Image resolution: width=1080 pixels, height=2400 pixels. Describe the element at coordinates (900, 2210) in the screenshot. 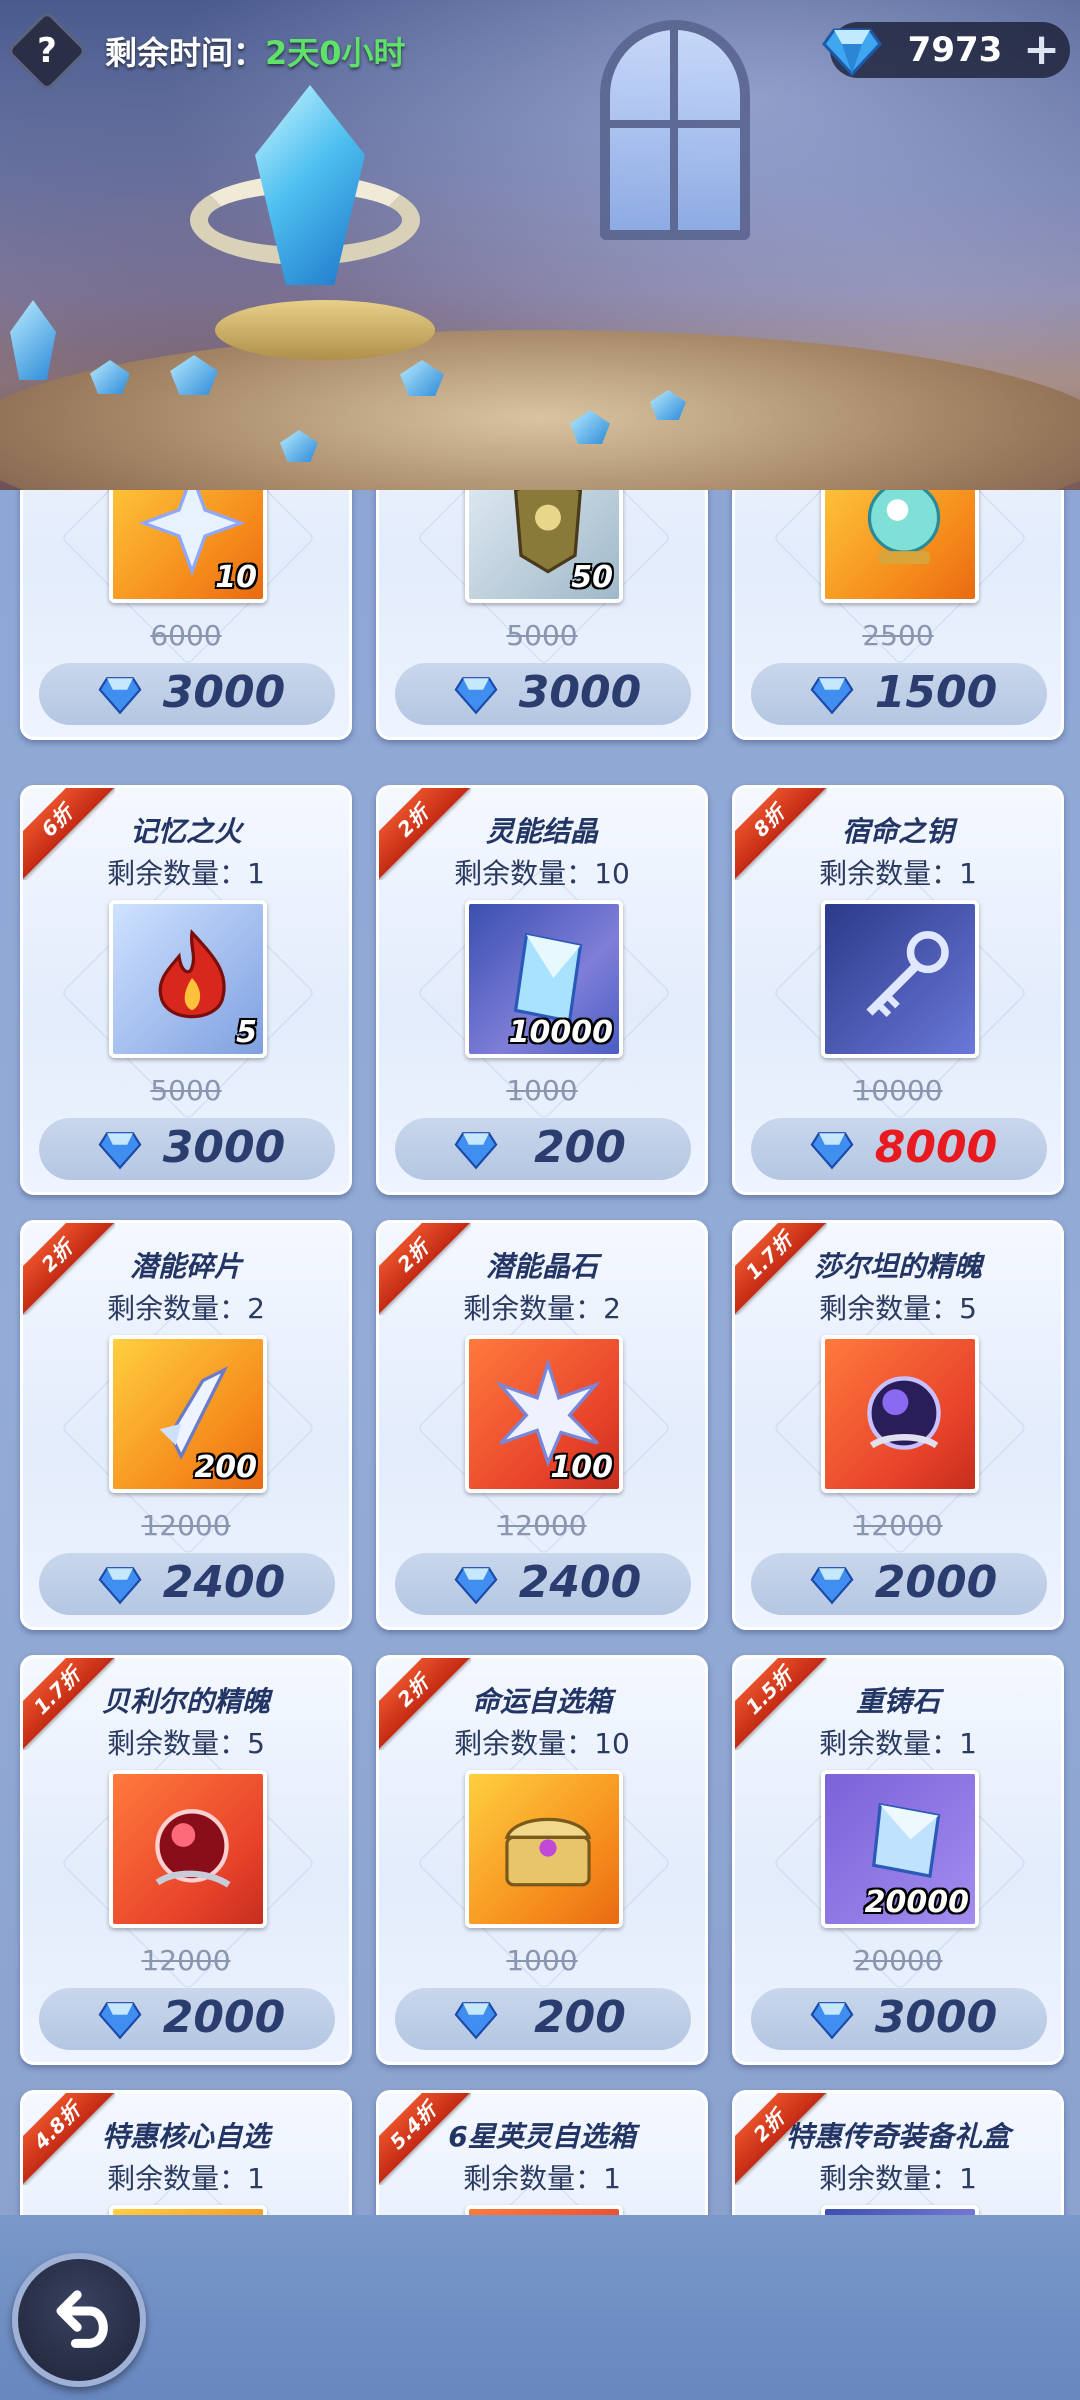

I see `gear-box-icon` at that location.